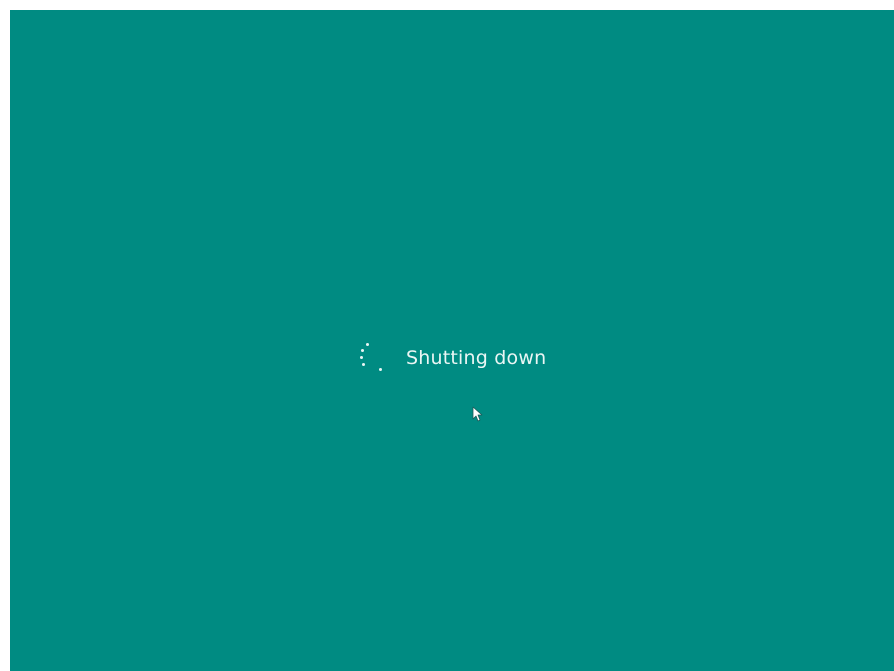 This screenshot has height=671, width=894. What do you see at coordinates (477, 414) in the screenshot?
I see `mouse-pointer-icon` at bounding box center [477, 414].